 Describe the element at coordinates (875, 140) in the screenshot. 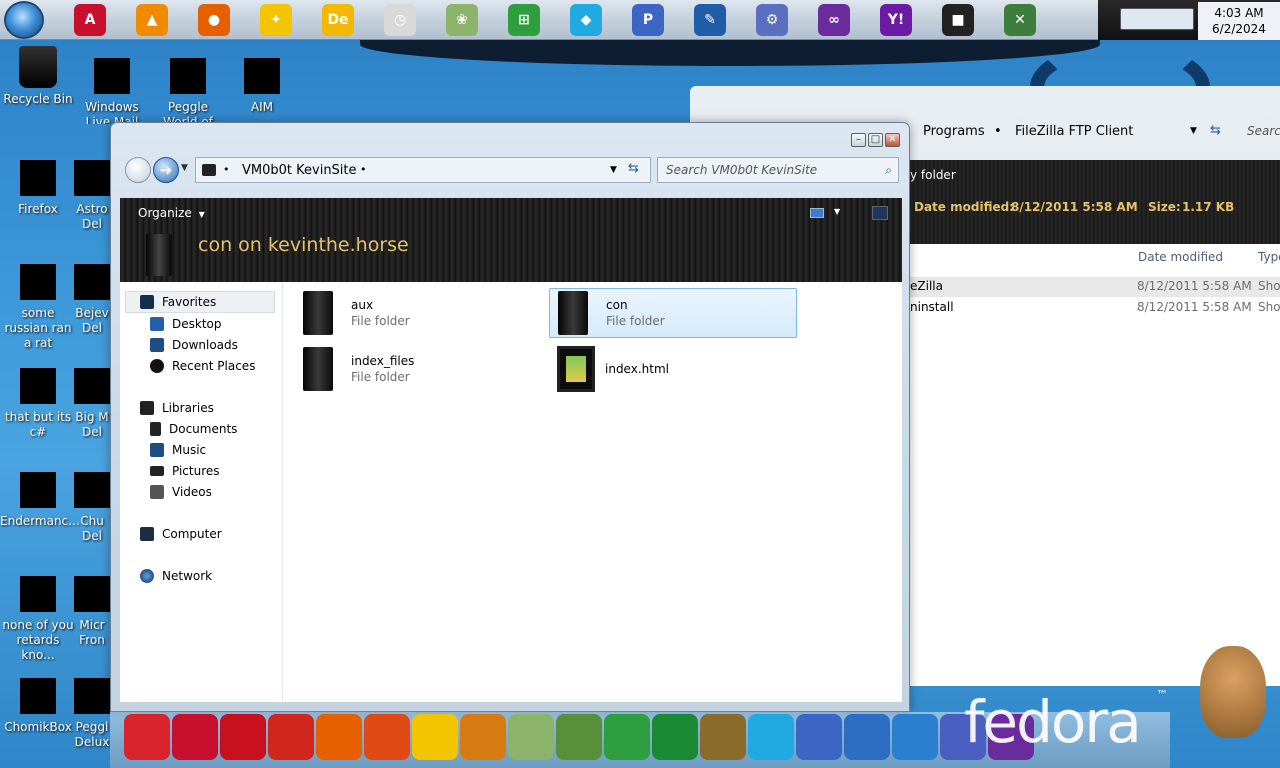

I see `maximize-button: □` at that location.